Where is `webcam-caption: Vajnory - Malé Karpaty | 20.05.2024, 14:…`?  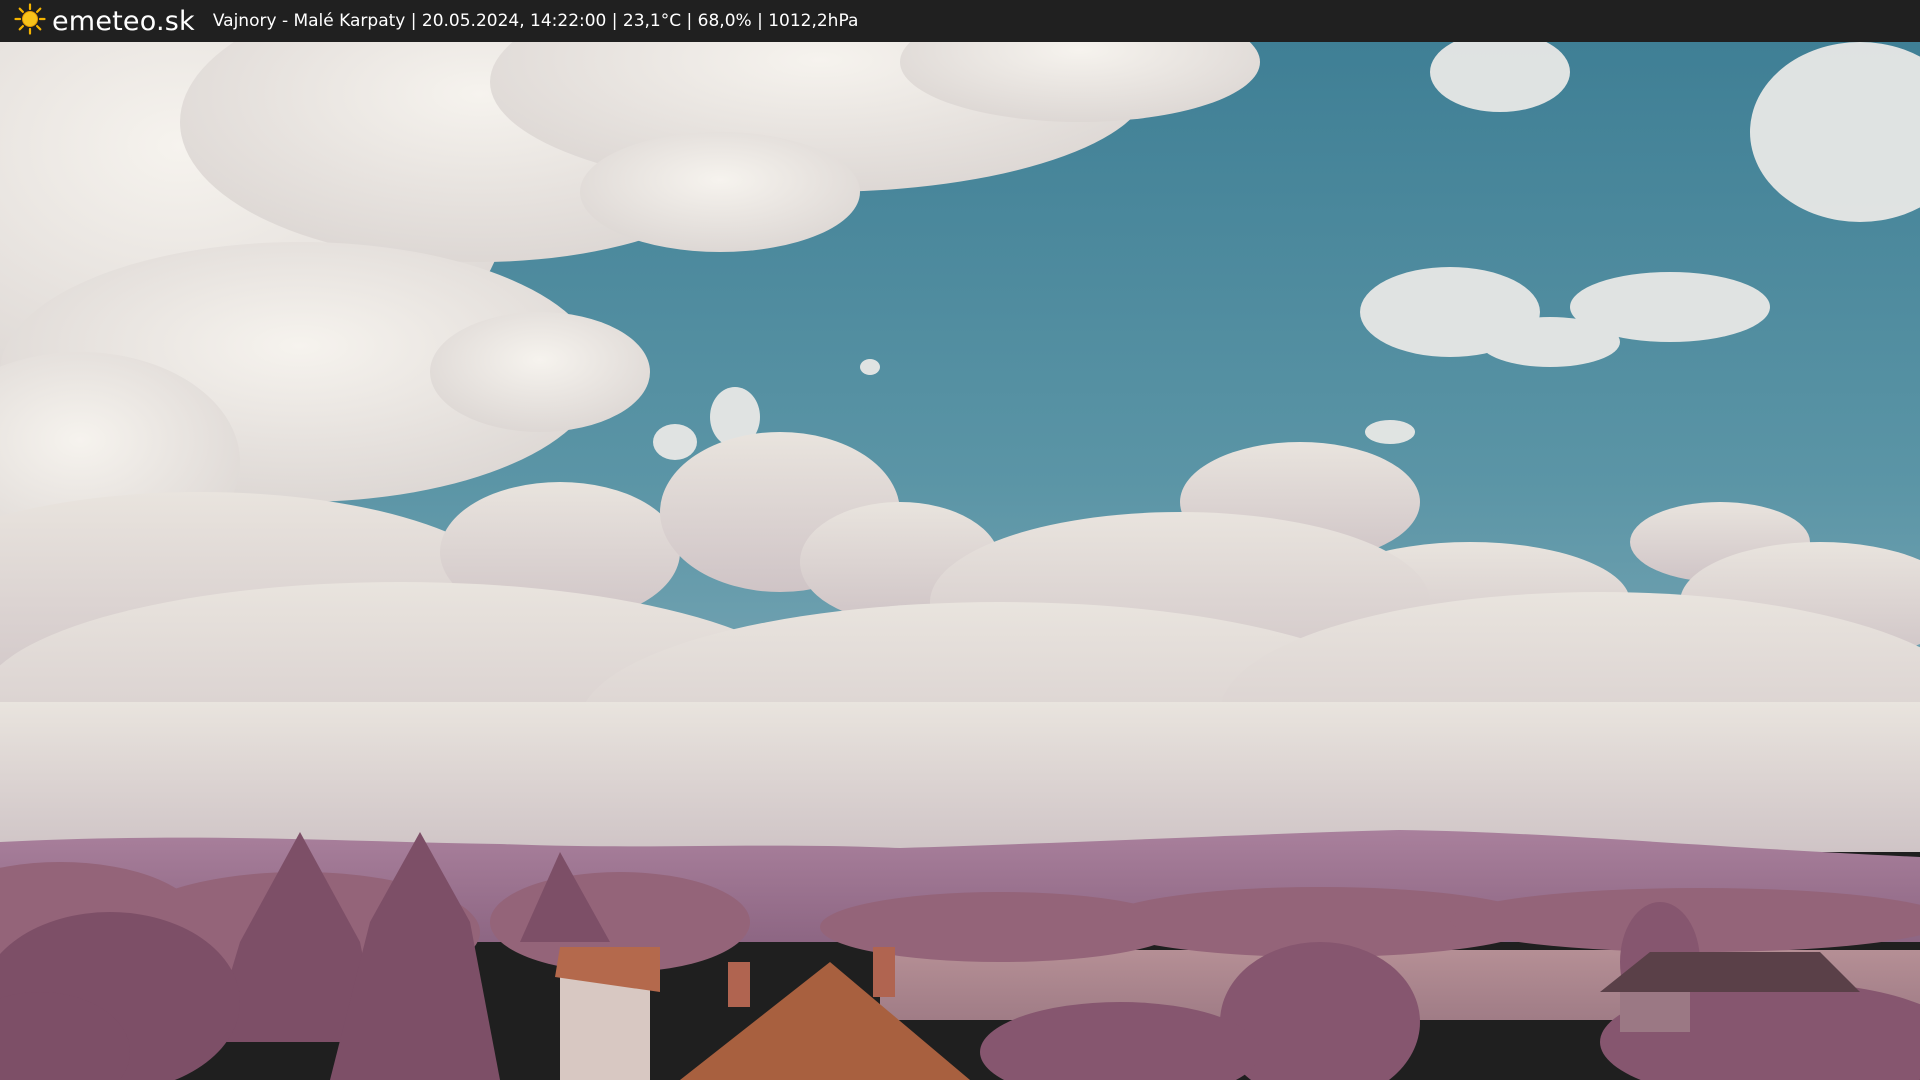
webcam-caption: Vajnory - Malé Karpaty | 20.05.2024, 14:… is located at coordinates (535, 21).